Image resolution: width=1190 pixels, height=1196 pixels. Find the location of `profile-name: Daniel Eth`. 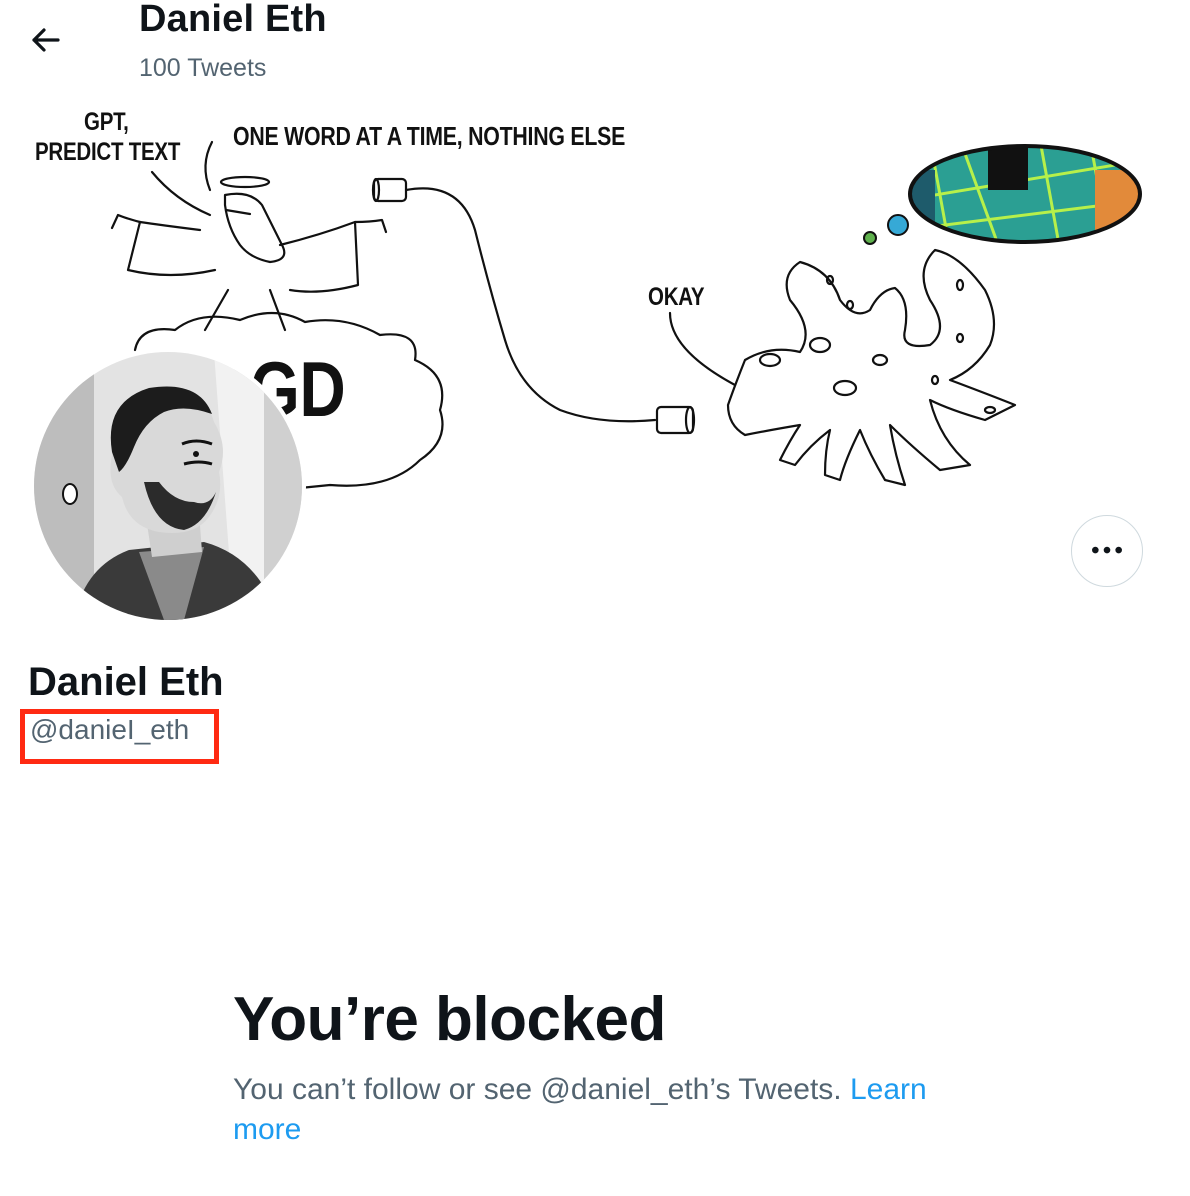

profile-name: Daniel Eth is located at coordinates (126, 682).